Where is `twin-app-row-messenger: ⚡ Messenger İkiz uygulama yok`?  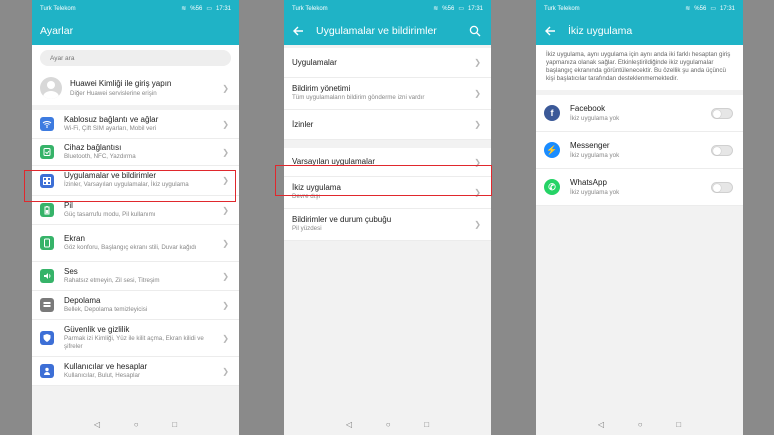
twin-app-row-messenger: ⚡ Messenger İkiz uygulama yok is located at coordinates (639, 151).